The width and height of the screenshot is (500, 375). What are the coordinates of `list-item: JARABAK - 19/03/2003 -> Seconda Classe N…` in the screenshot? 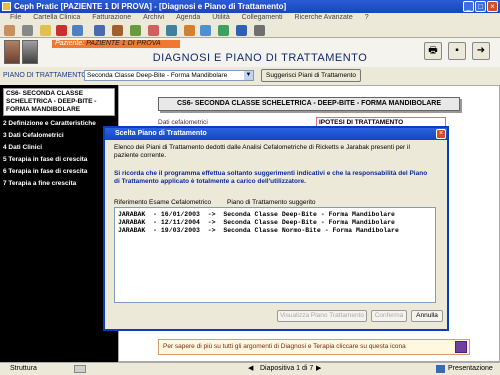 It's located at (258, 230).